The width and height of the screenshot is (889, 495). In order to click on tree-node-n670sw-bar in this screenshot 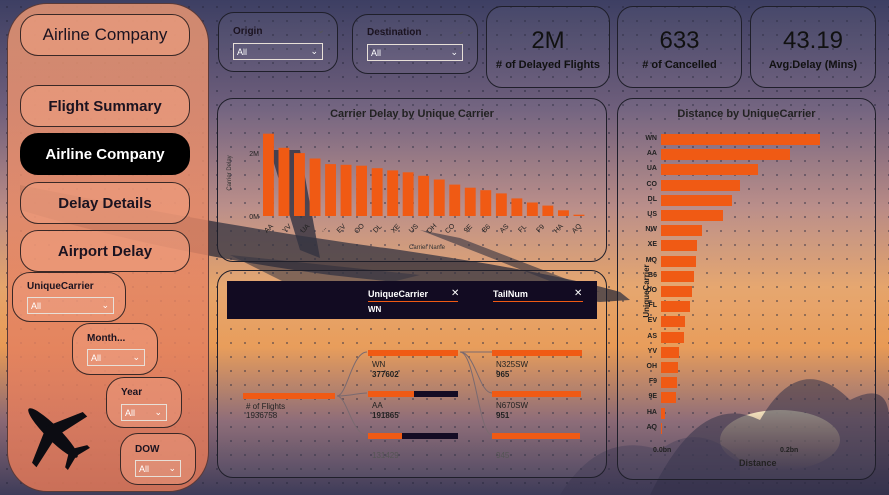, I will do `click(536, 394)`.